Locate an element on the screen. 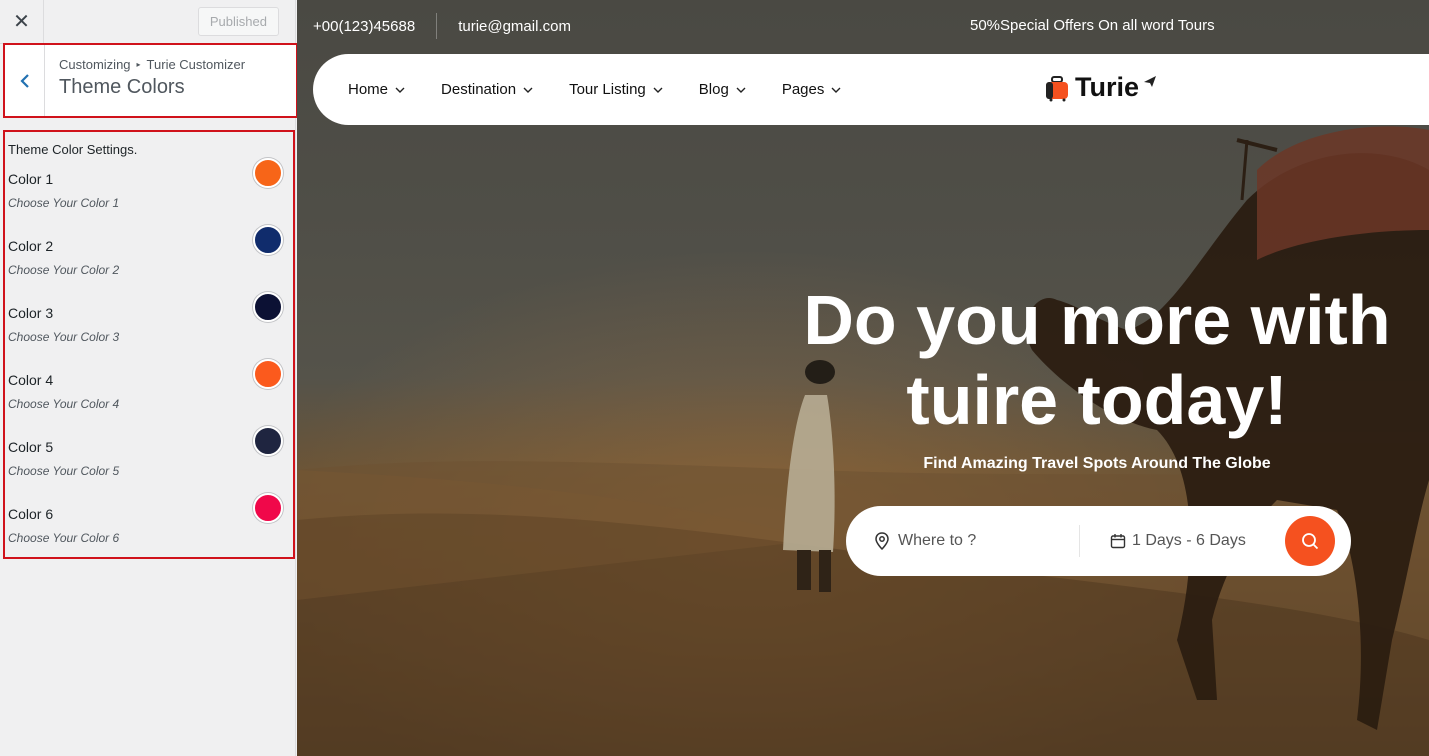 Image resolution: width=1429 pixels, height=756 pixels. color-label: Color 1 is located at coordinates (31, 179).